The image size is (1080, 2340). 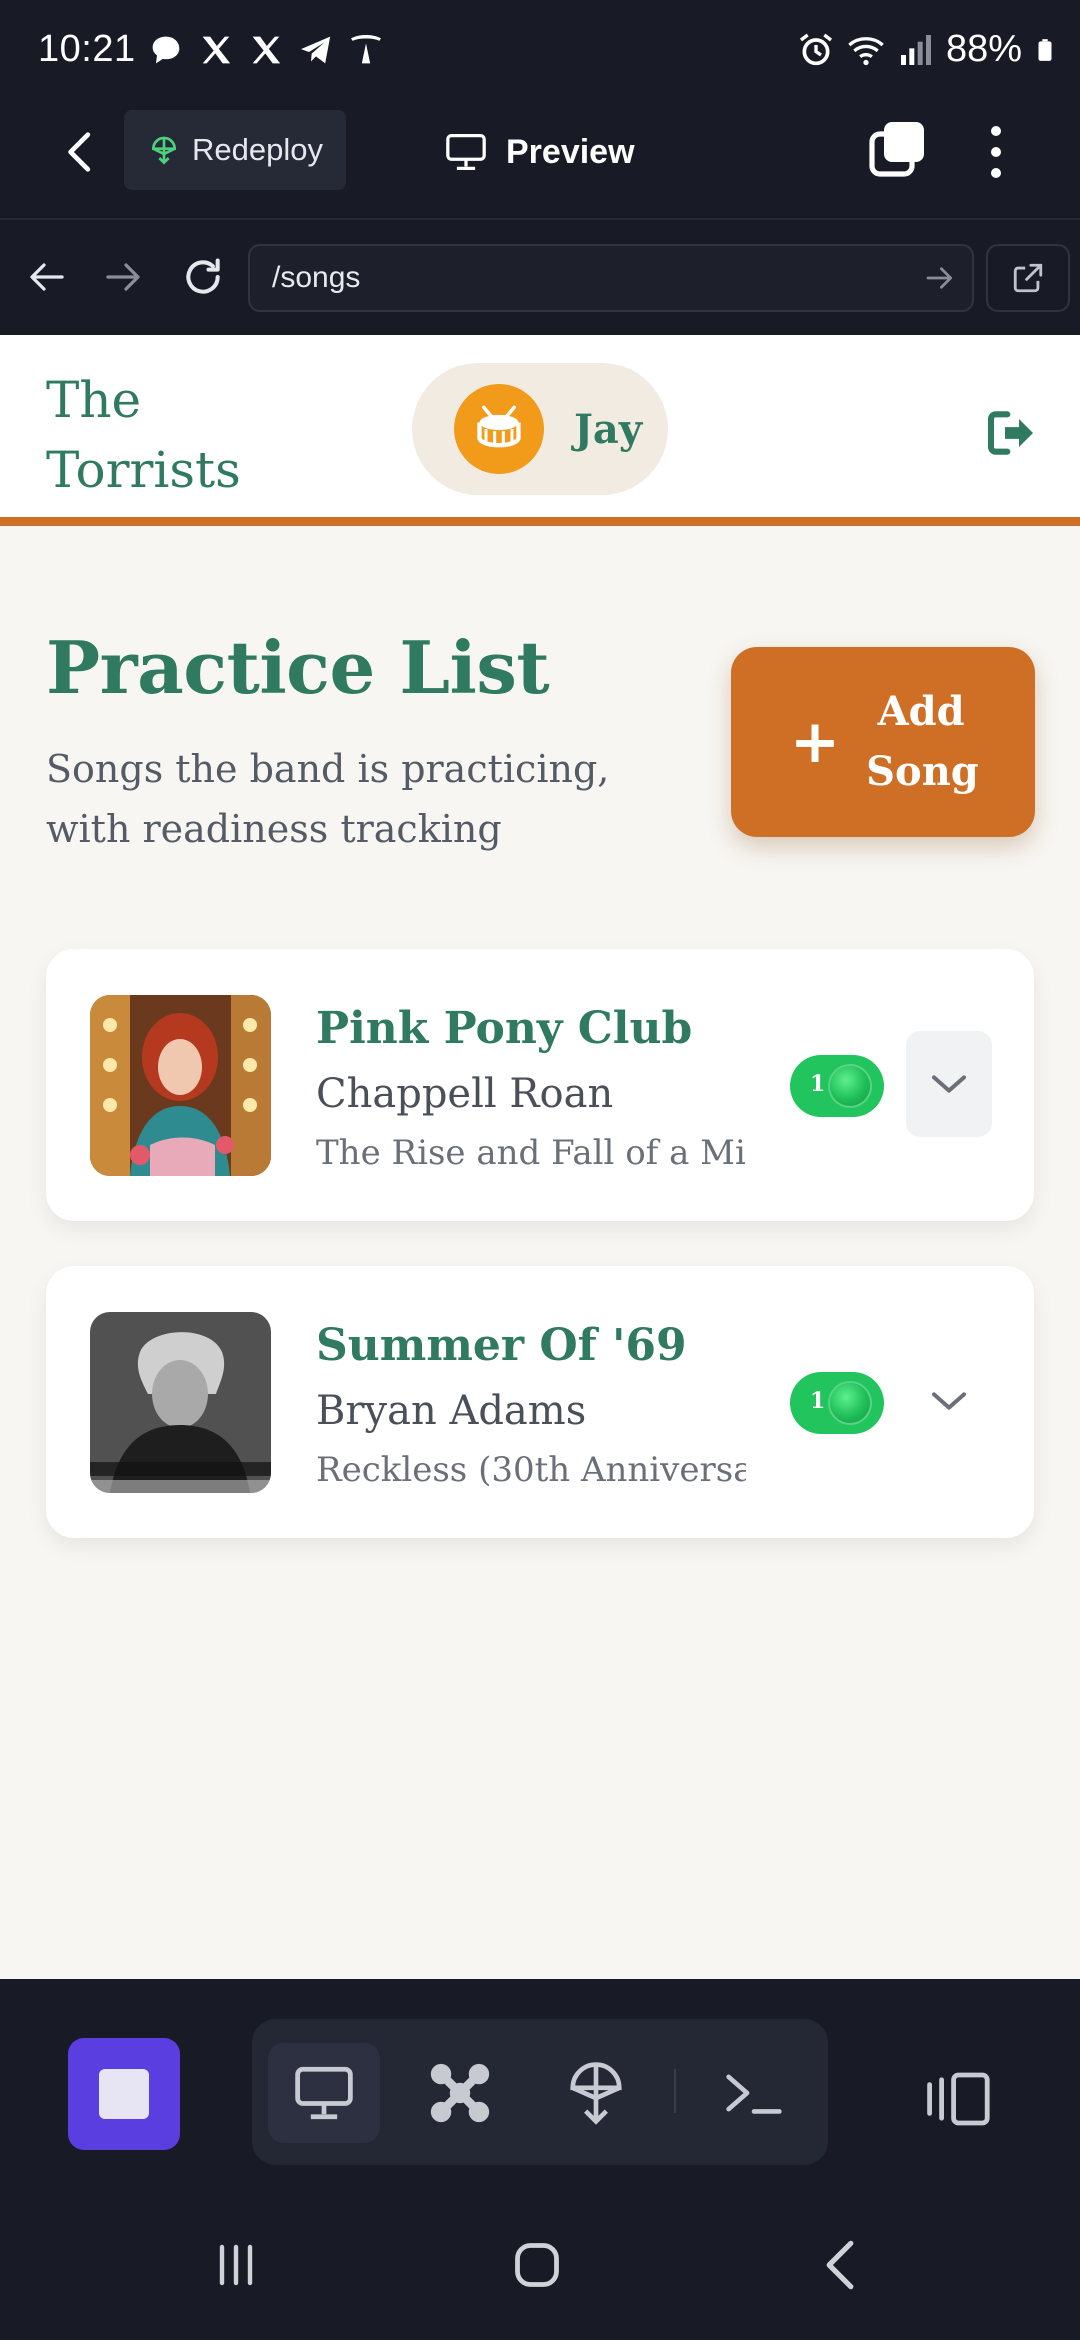 I want to click on status-time: 10:21, so click(x=87, y=49).